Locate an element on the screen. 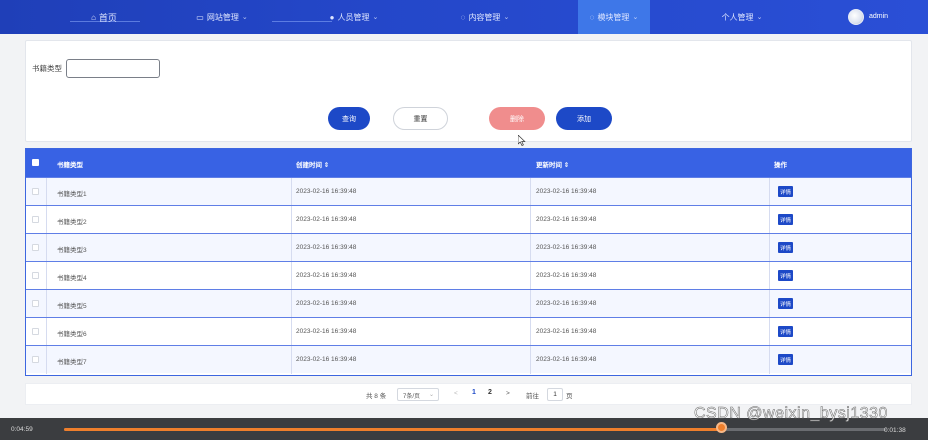 The width and height of the screenshot is (928, 440). column-header-type: 书籍类型 is located at coordinates (70, 164).